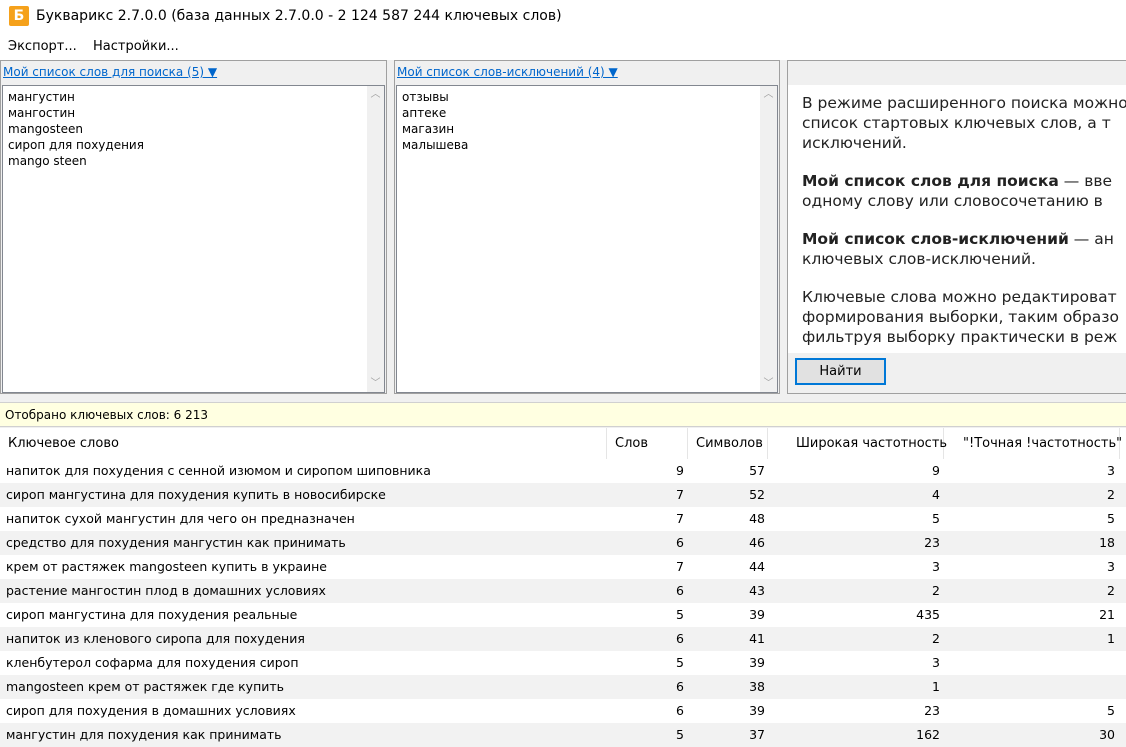 Image resolution: width=1126 pixels, height=747 pixels. I want to click on cell-broad-freq: 162, so click(928, 734).